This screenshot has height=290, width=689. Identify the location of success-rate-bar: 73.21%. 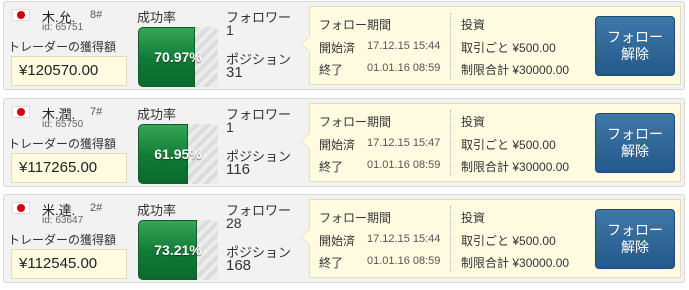
(178, 250).